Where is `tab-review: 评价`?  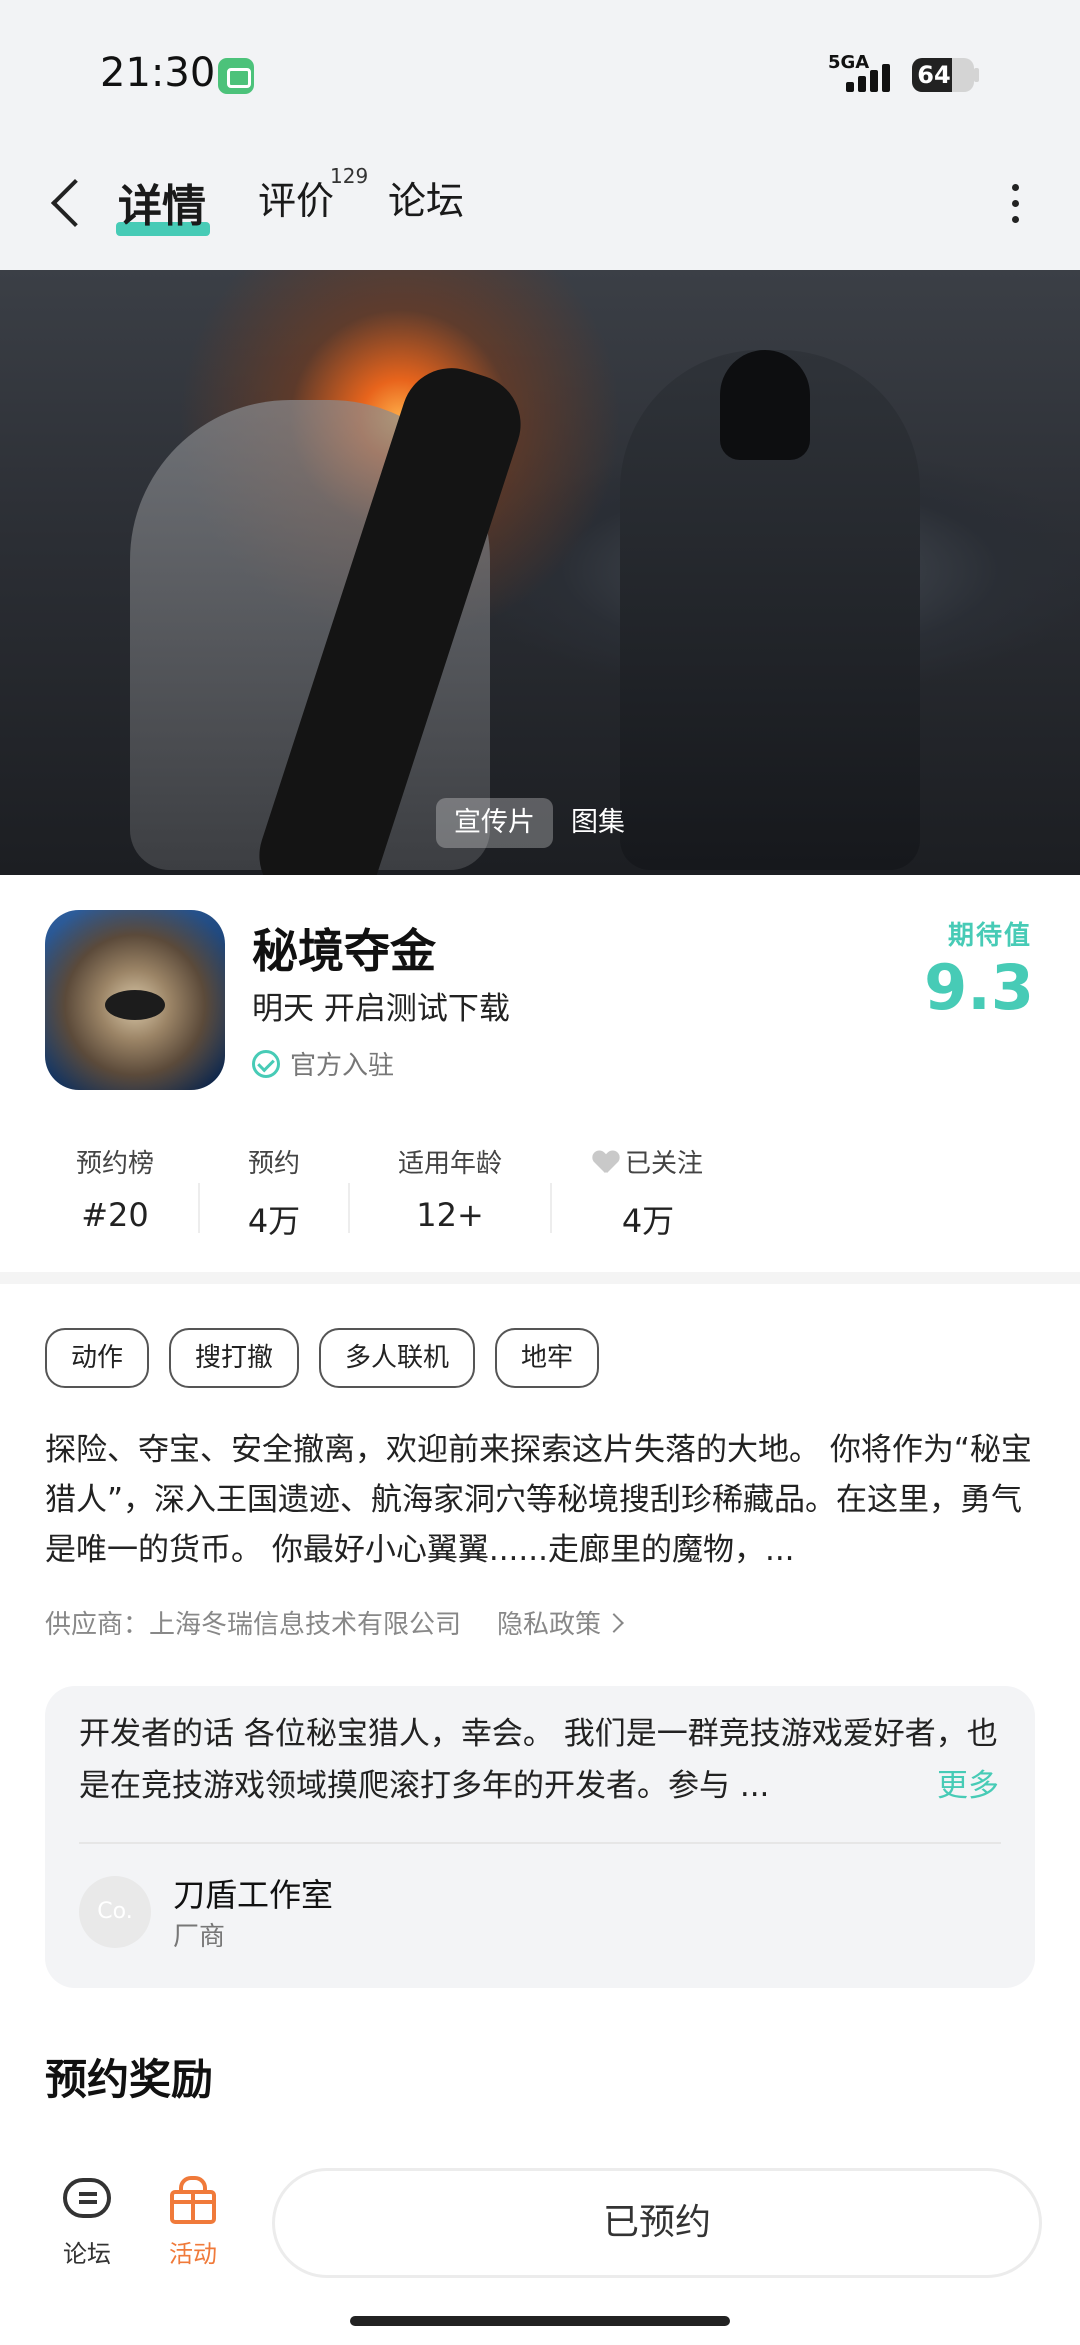 tab-review: 评价 is located at coordinates (296, 197).